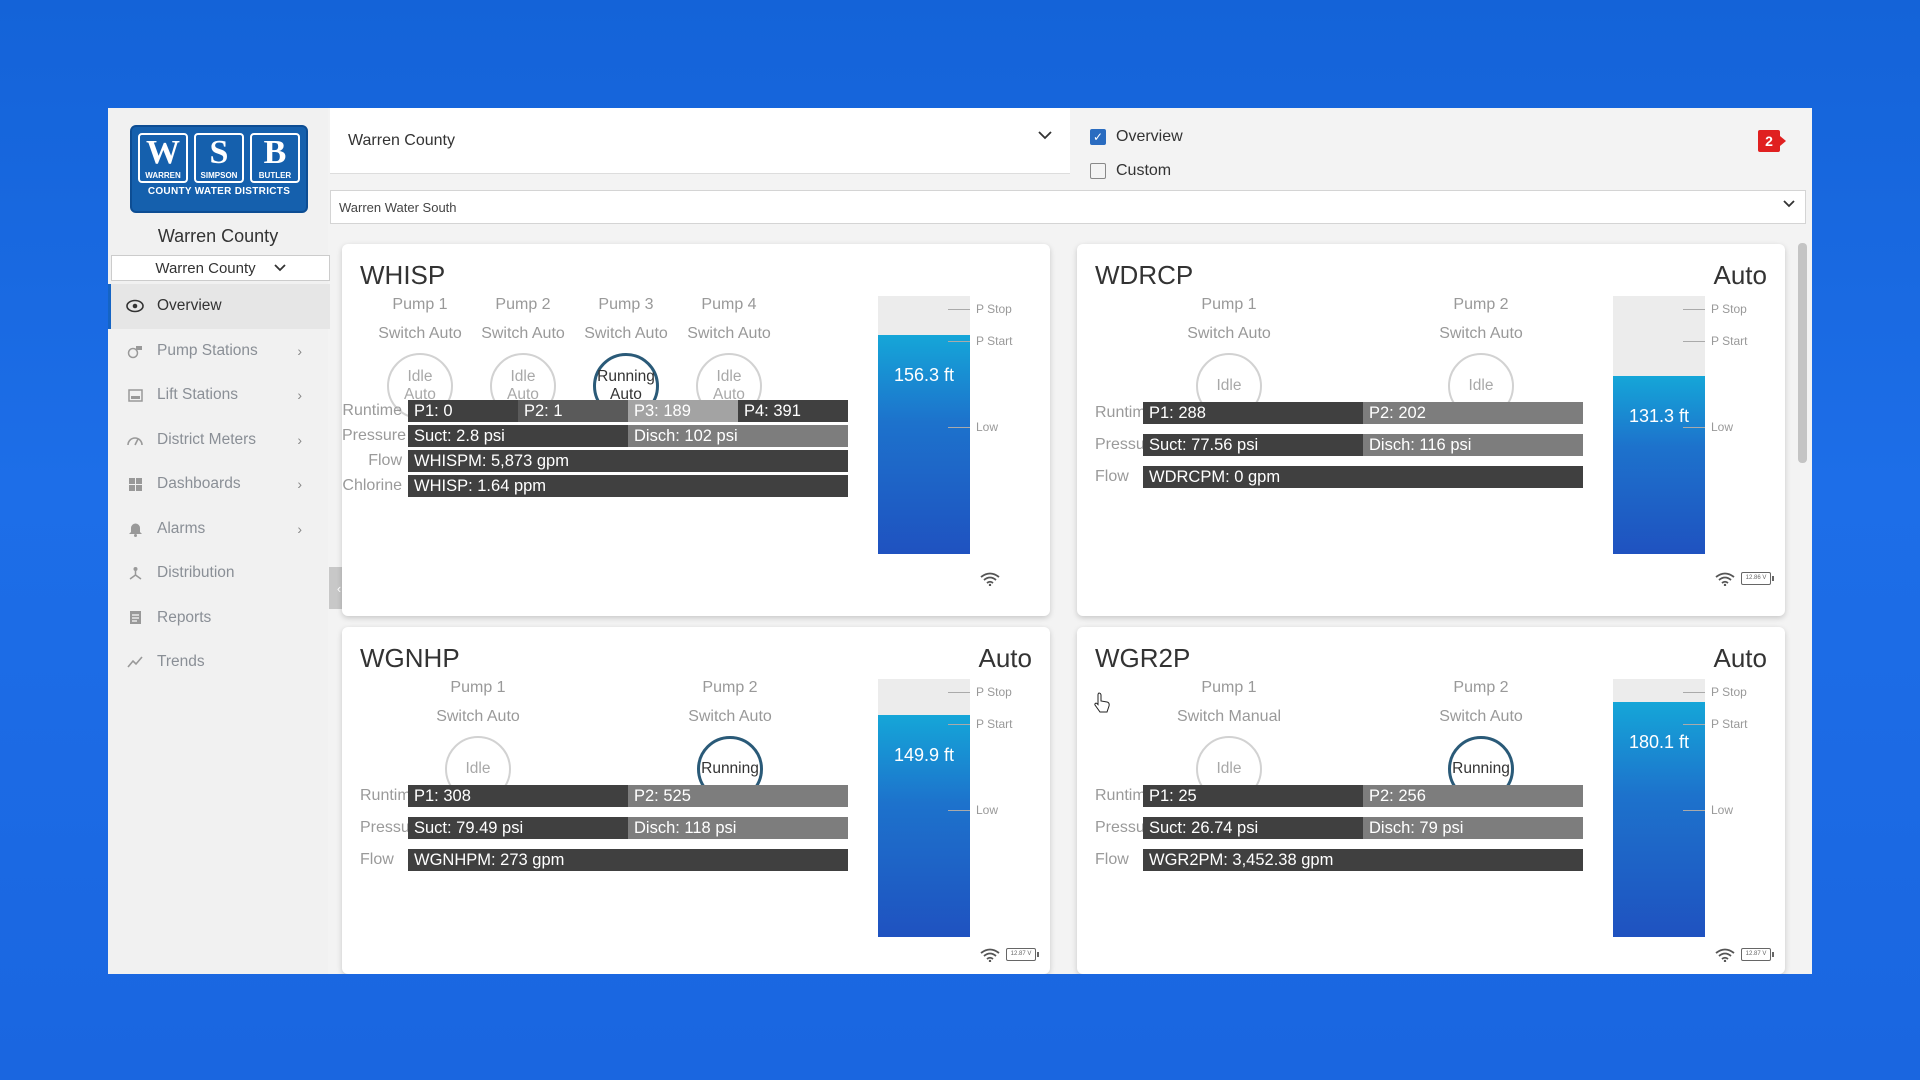 This screenshot has width=1920, height=1080. I want to click on sidebar-item-lift-stations: Lift Stations ›, so click(219, 395).